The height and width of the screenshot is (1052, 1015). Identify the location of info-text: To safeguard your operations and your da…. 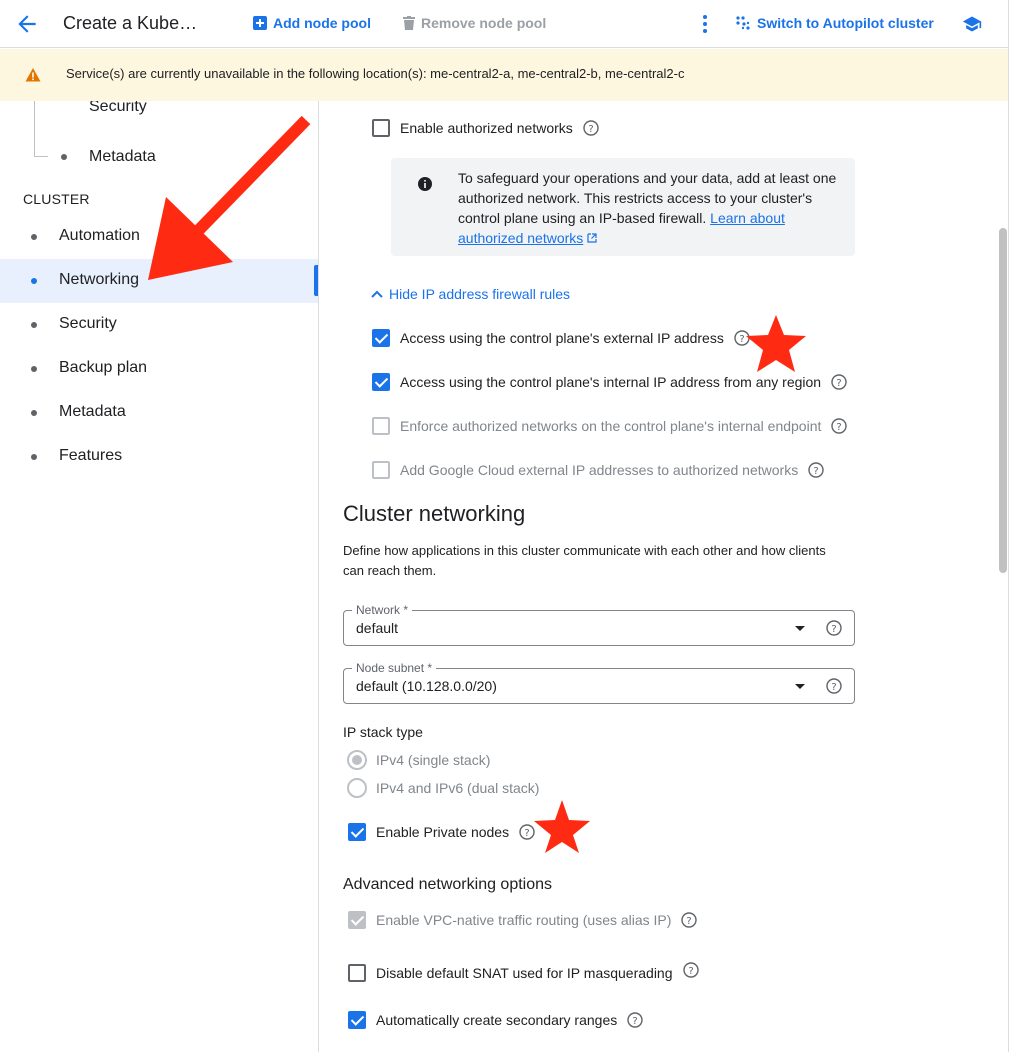
(650, 208).